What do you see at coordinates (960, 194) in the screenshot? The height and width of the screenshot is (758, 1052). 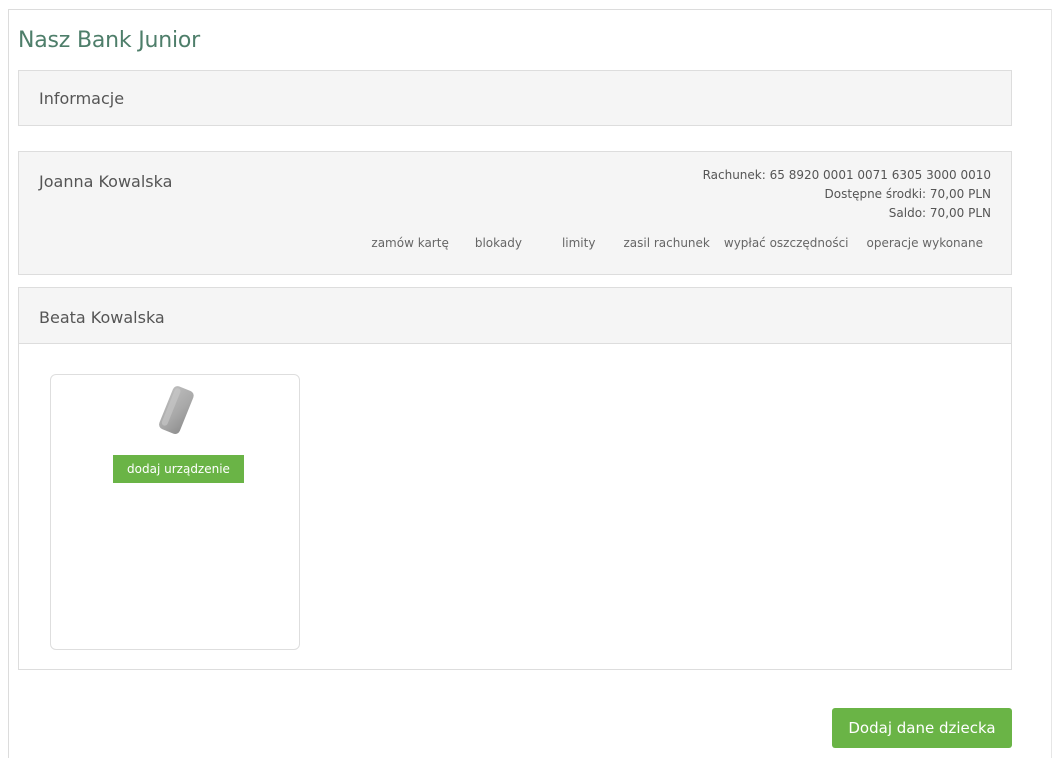 I see `available-funds-value: 70,00 PLN` at bounding box center [960, 194].